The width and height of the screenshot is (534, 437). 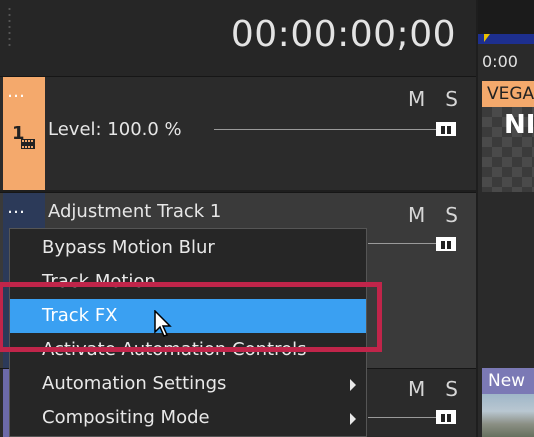 I want to click on level-label: Level: 100.0 %, so click(x=115, y=129).